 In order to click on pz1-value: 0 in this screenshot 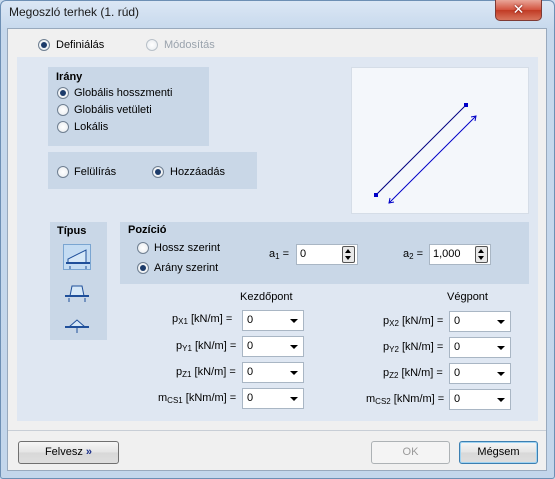, I will do `click(250, 372)`.